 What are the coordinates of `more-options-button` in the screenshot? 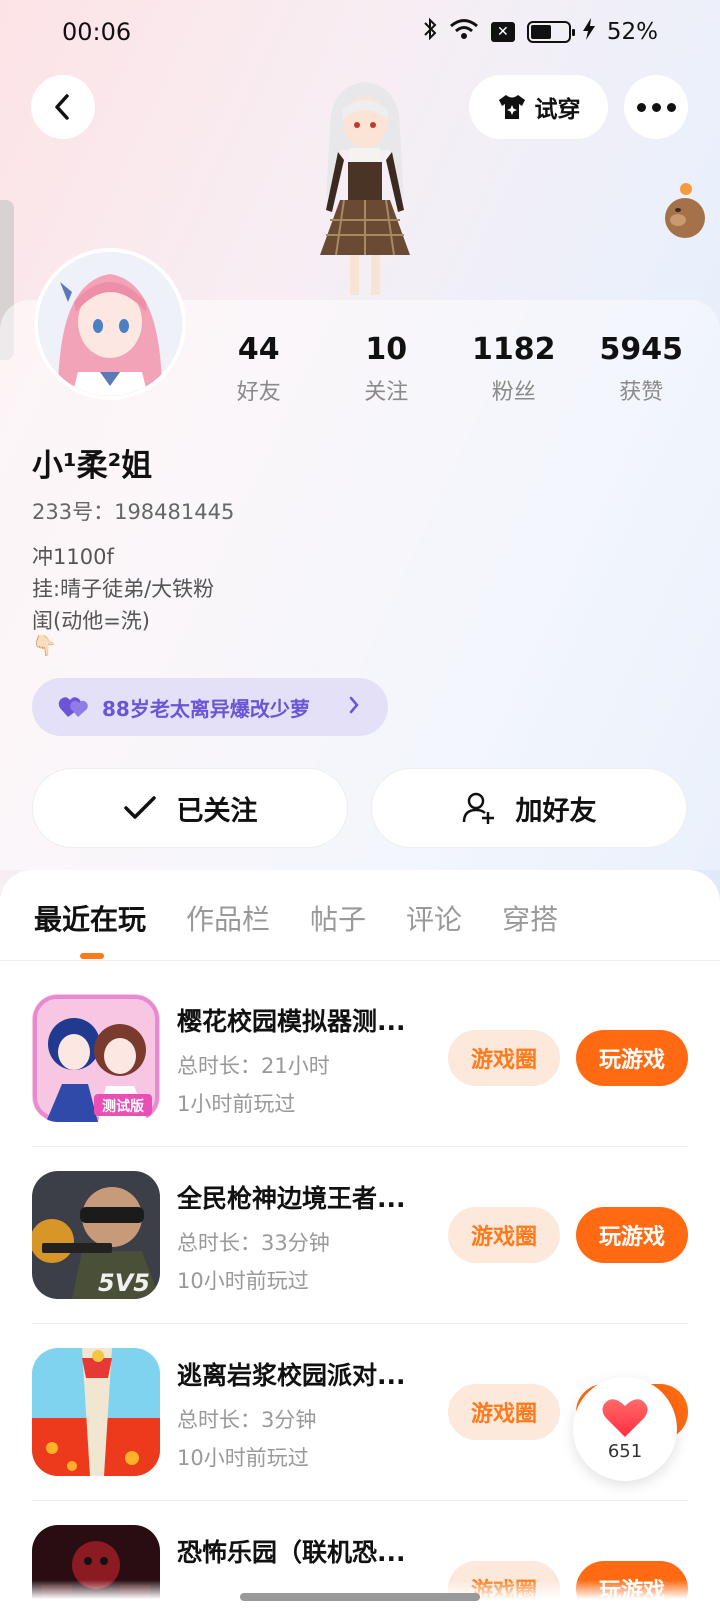 It's located at (656, 107).